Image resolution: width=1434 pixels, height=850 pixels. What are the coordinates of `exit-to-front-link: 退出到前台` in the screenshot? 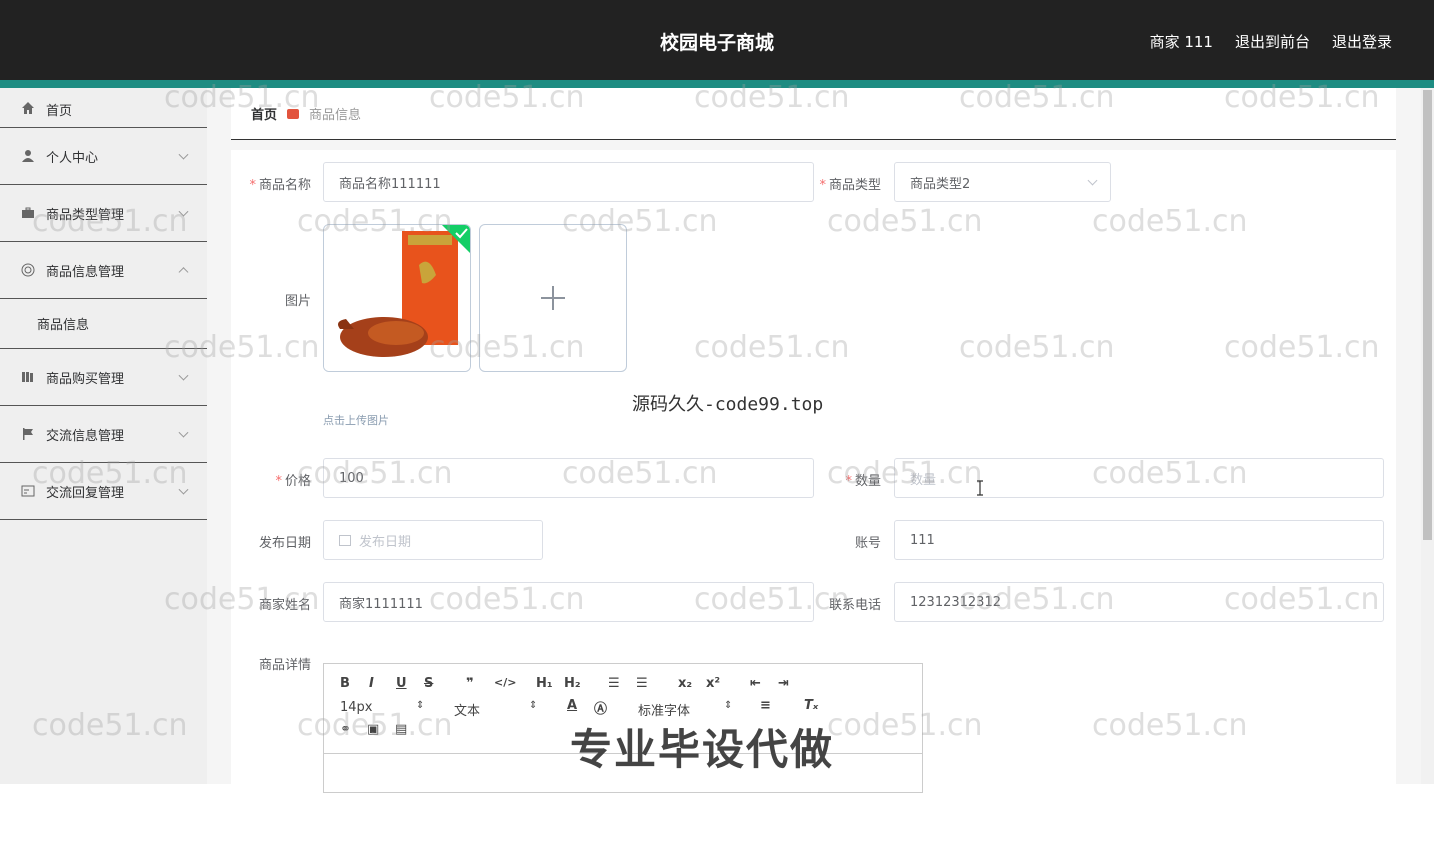 It's located at (1272, 41).